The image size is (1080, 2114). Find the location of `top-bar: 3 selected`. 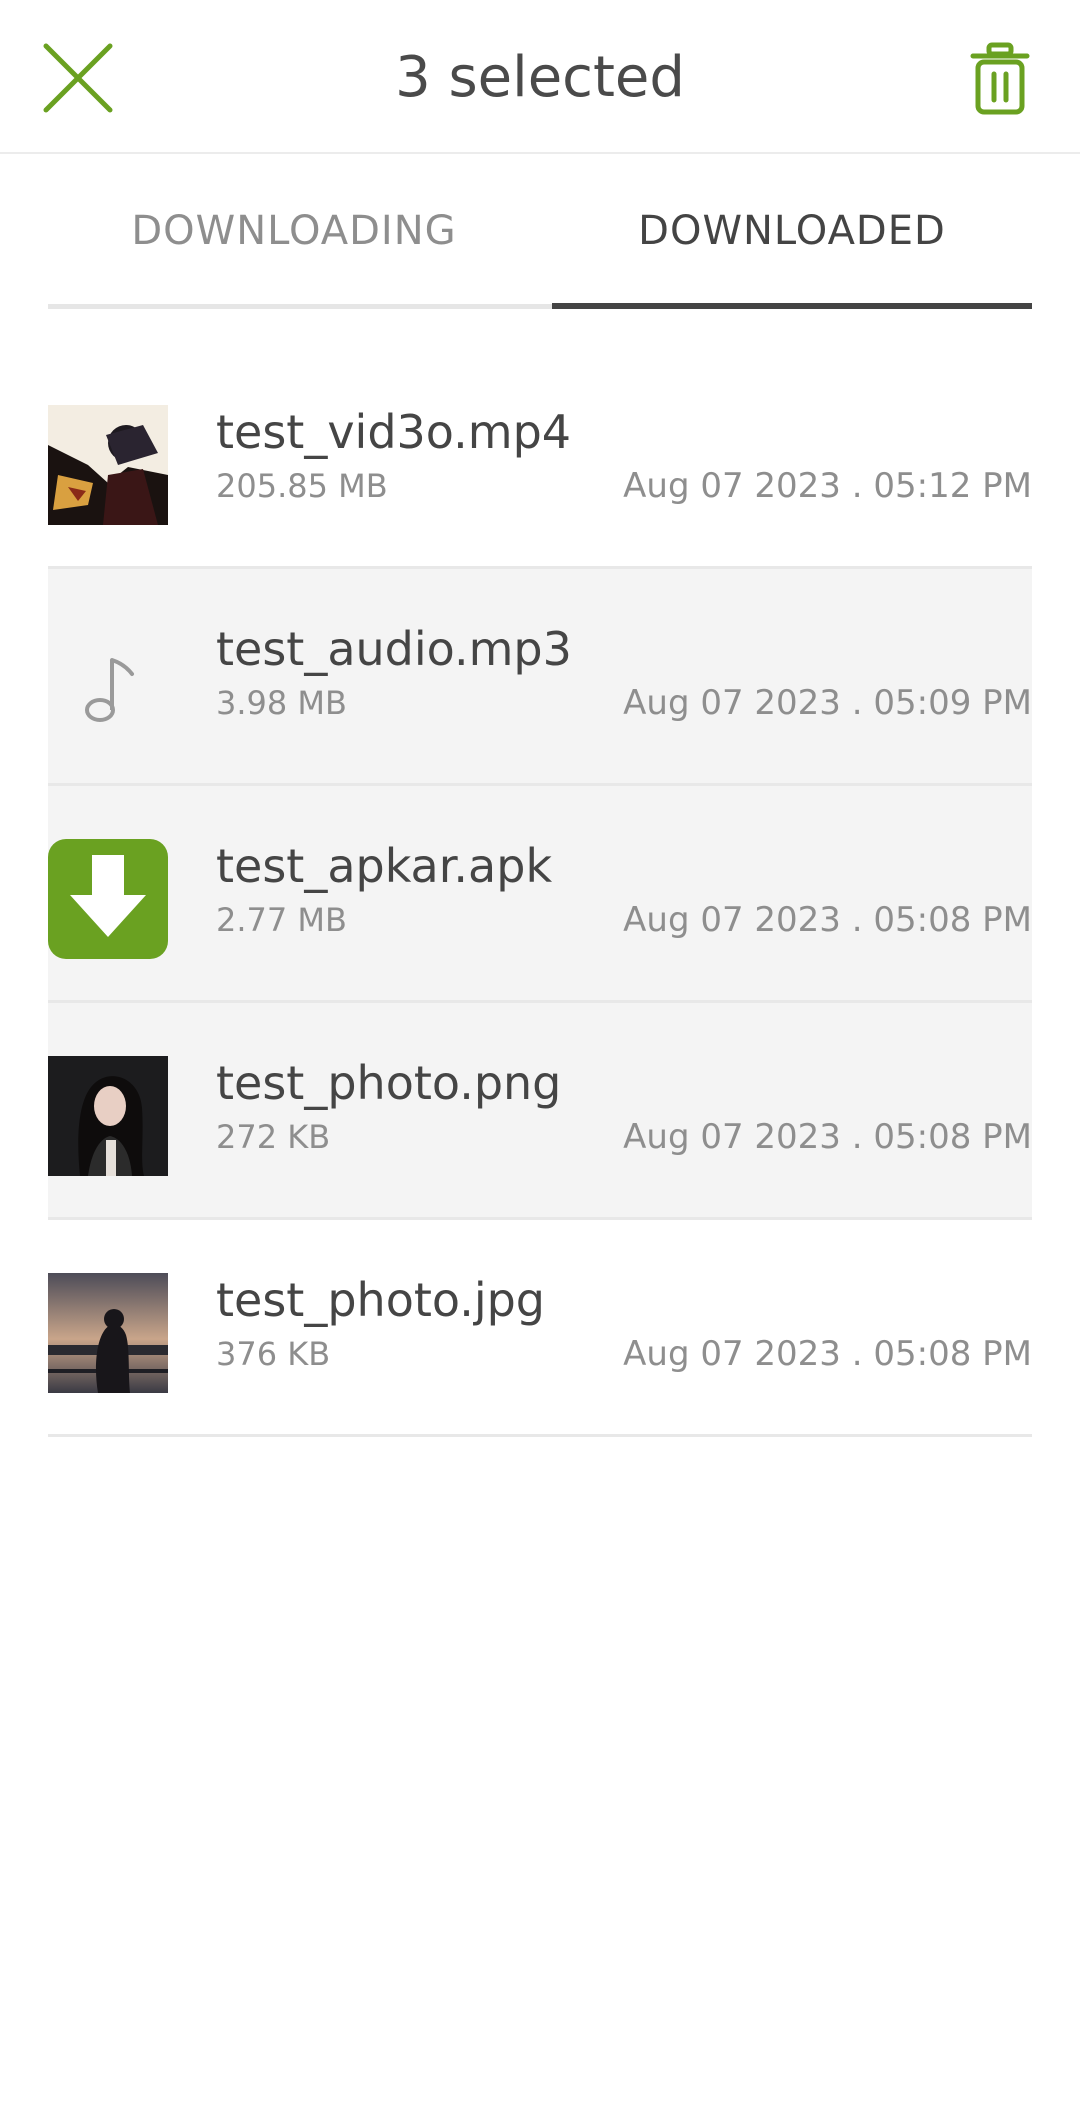

top-bar: 3 selected is located at coordinates (540, 77).